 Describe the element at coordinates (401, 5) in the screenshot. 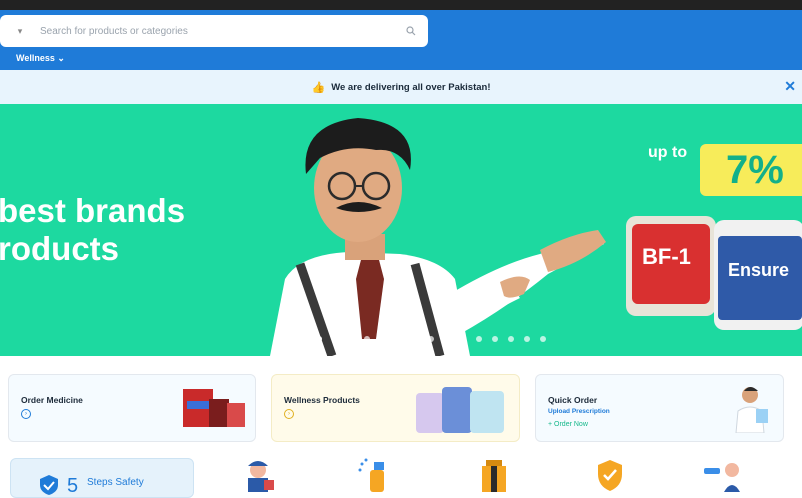

I see `browser-top-strip` at that location.